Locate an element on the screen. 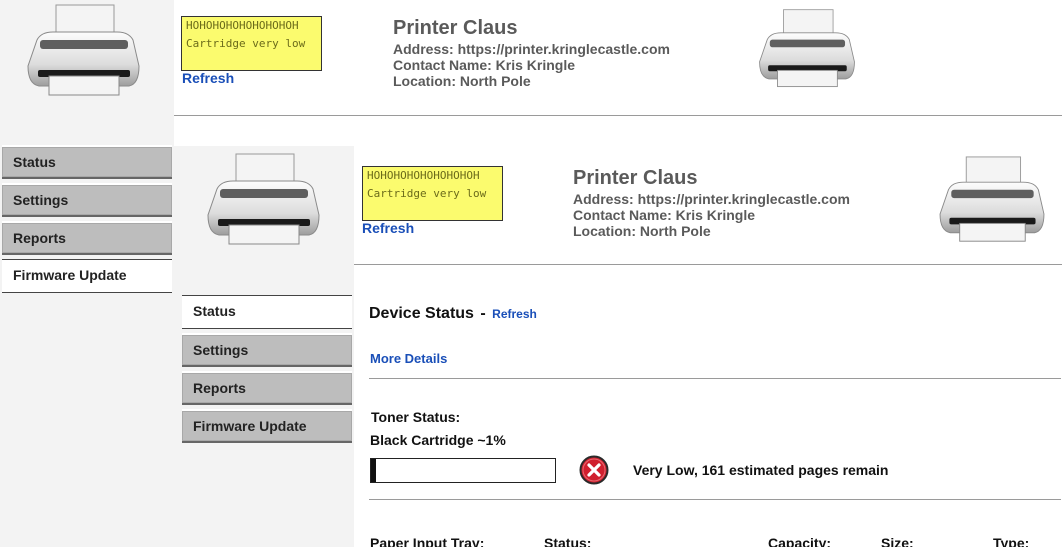 The height and width of the screenshot is (547, 1062). inner-cartridge-alert-box: HOHOHOHOHOHOHOHOH Cartridge very low is located at coordinates (432, 193).